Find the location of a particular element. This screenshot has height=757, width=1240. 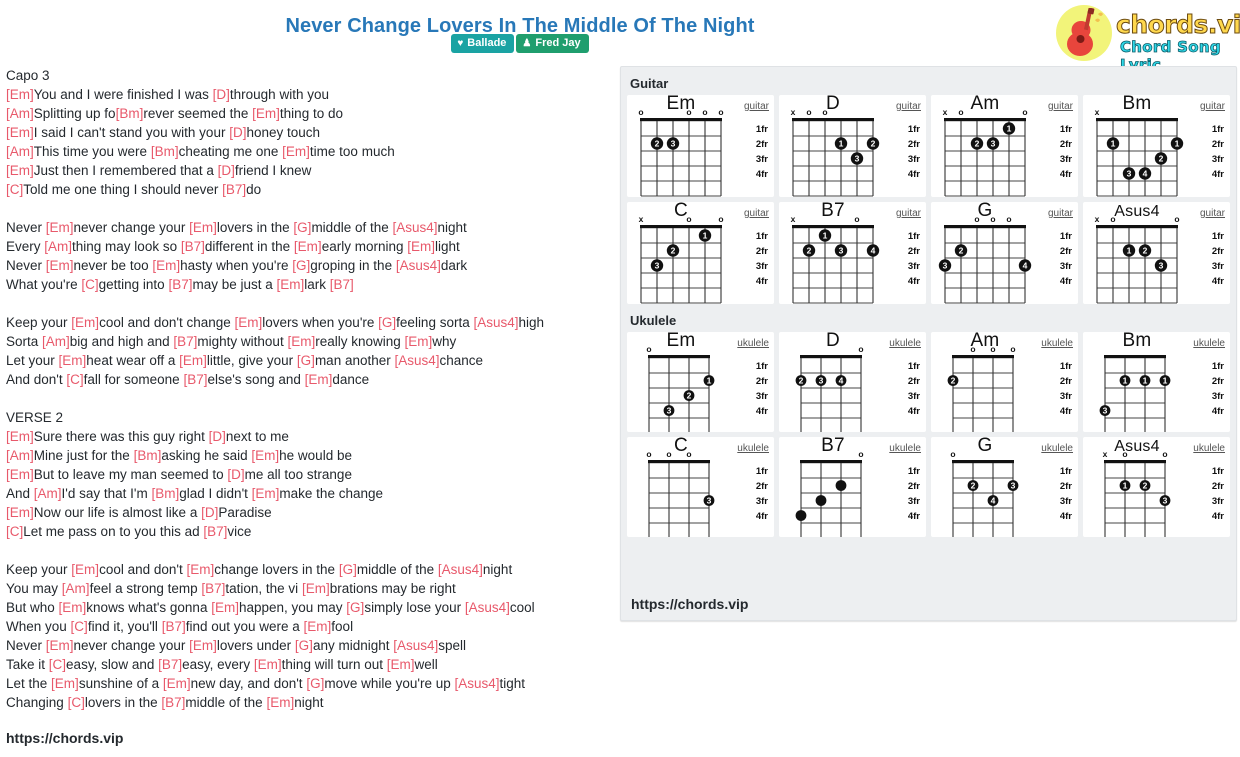

site-logo: chords.vip Chord Song Lyric is located at coordinates (1142, 38).